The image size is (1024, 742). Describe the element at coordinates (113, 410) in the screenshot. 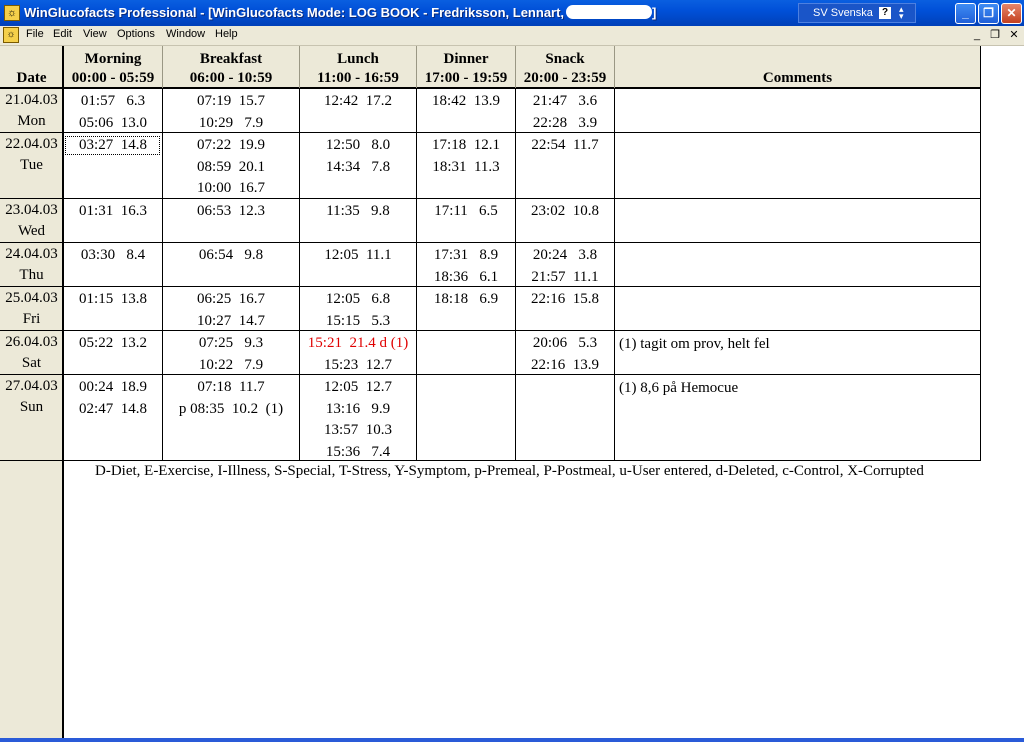

I see `reading-entry: 02:47 14.8` at that location.